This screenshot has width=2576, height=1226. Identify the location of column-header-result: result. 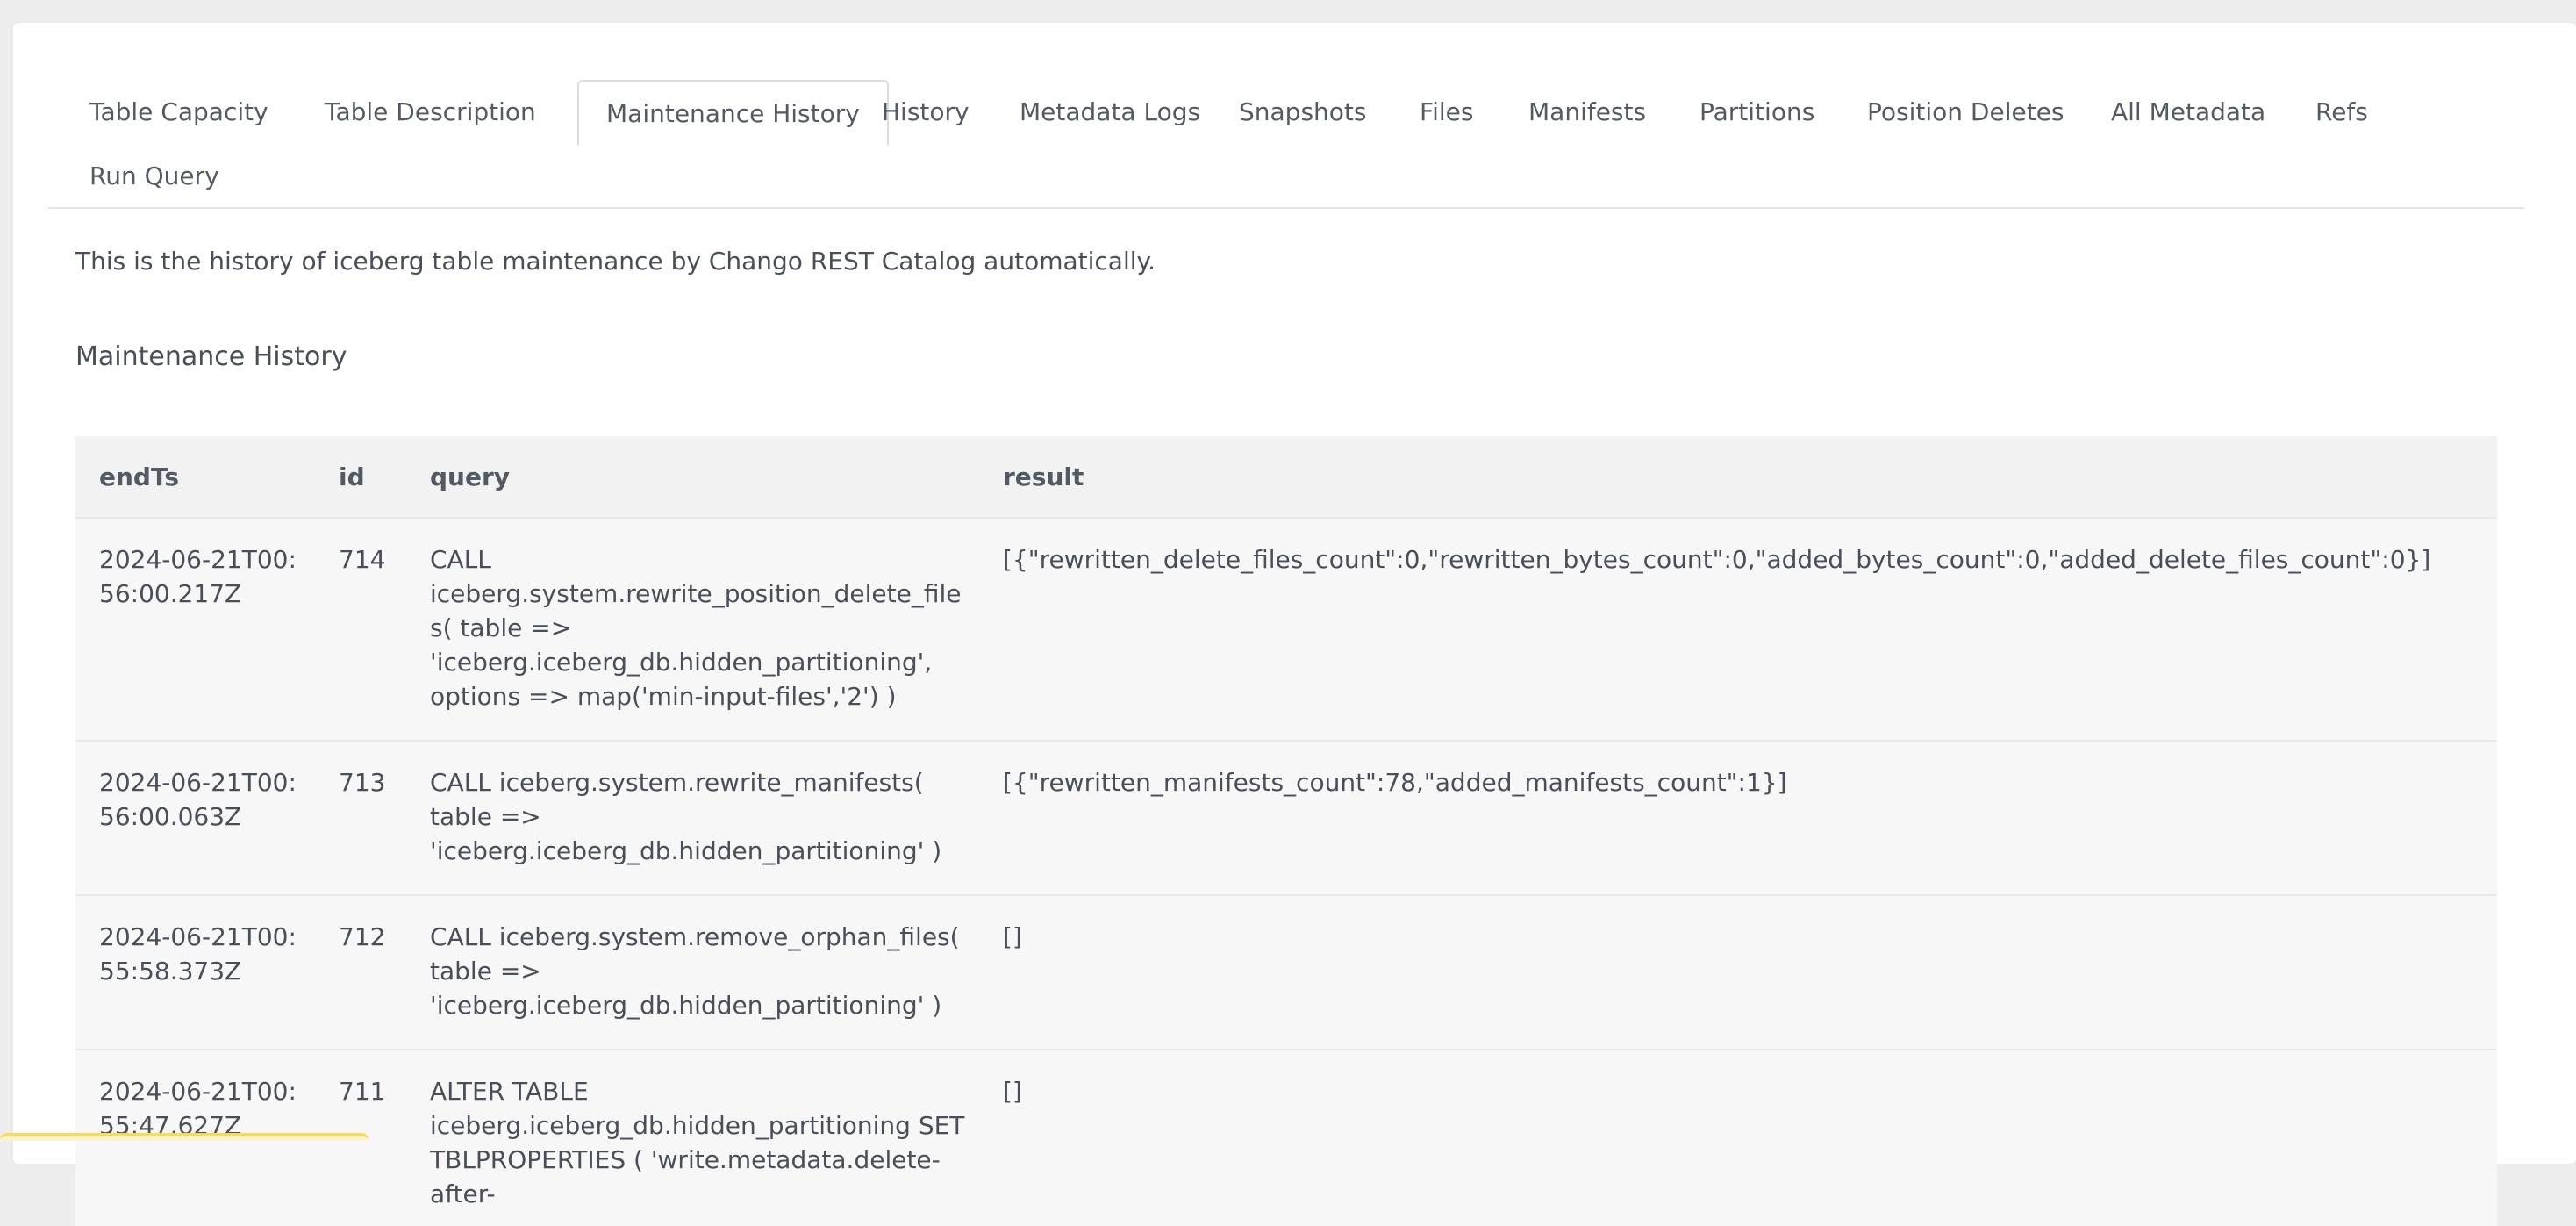
(1738, 477).